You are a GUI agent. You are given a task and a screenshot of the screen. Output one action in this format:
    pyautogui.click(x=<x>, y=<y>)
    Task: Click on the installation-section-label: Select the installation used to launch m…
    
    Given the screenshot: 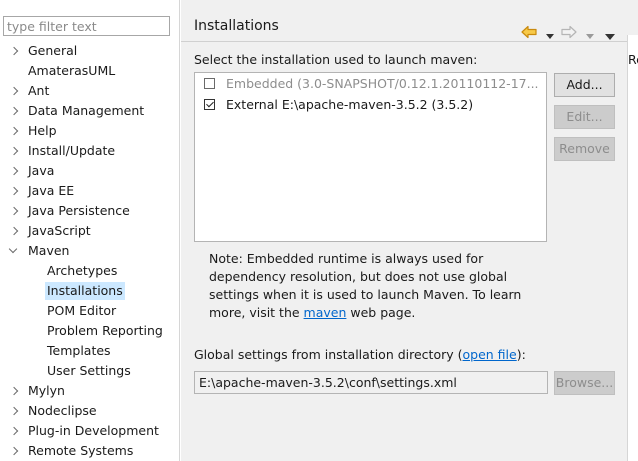 What is the action you would take?
    pyautogui.click(x=336, y=59)
    